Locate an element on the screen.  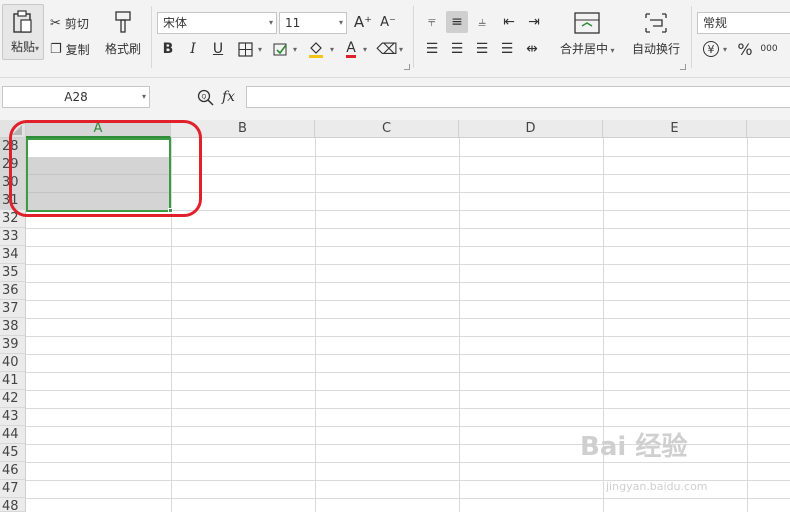
row-header: 40 is located at coordinates (13, 363).